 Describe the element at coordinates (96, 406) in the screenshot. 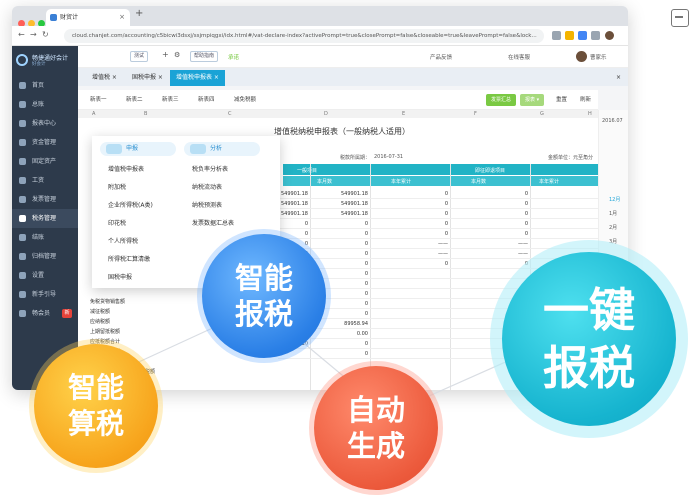

I see `smart-calc-bubble: 智能 算税` at that location.